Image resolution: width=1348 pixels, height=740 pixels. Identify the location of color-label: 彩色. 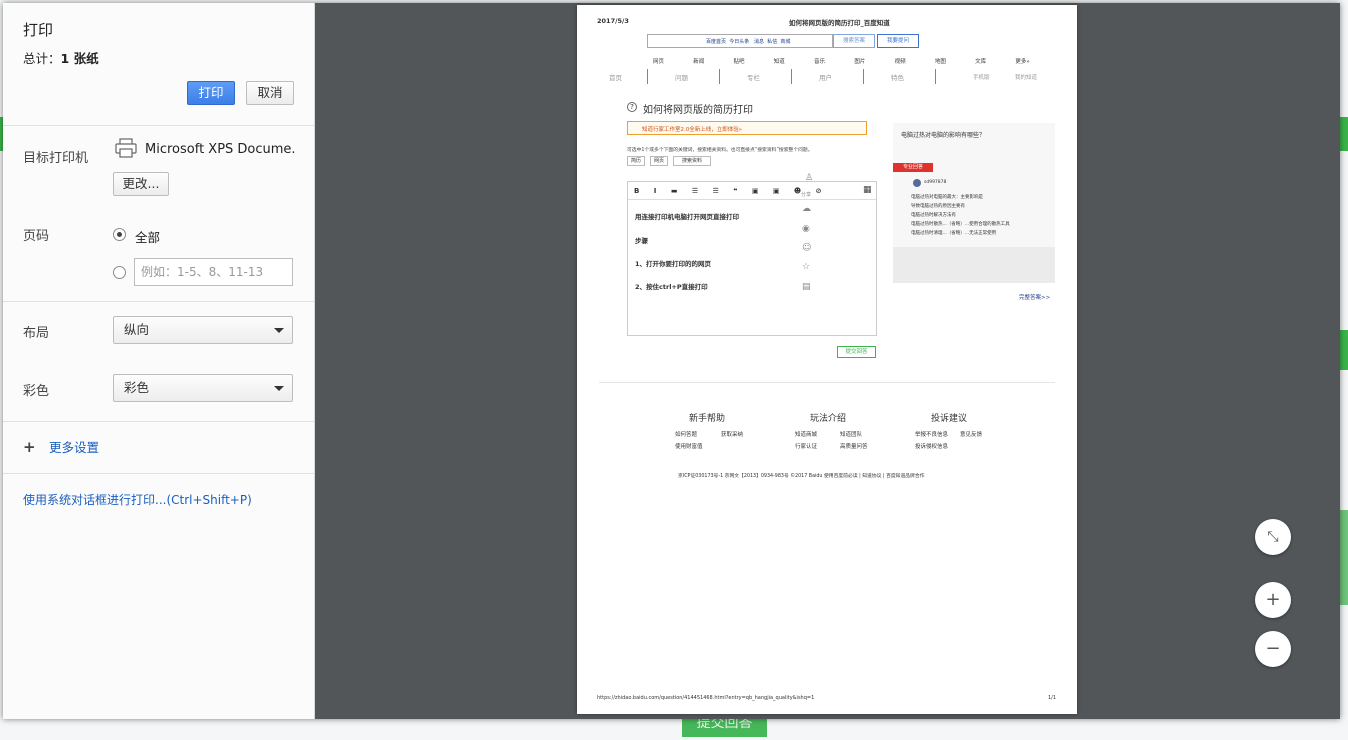
(36, 391).